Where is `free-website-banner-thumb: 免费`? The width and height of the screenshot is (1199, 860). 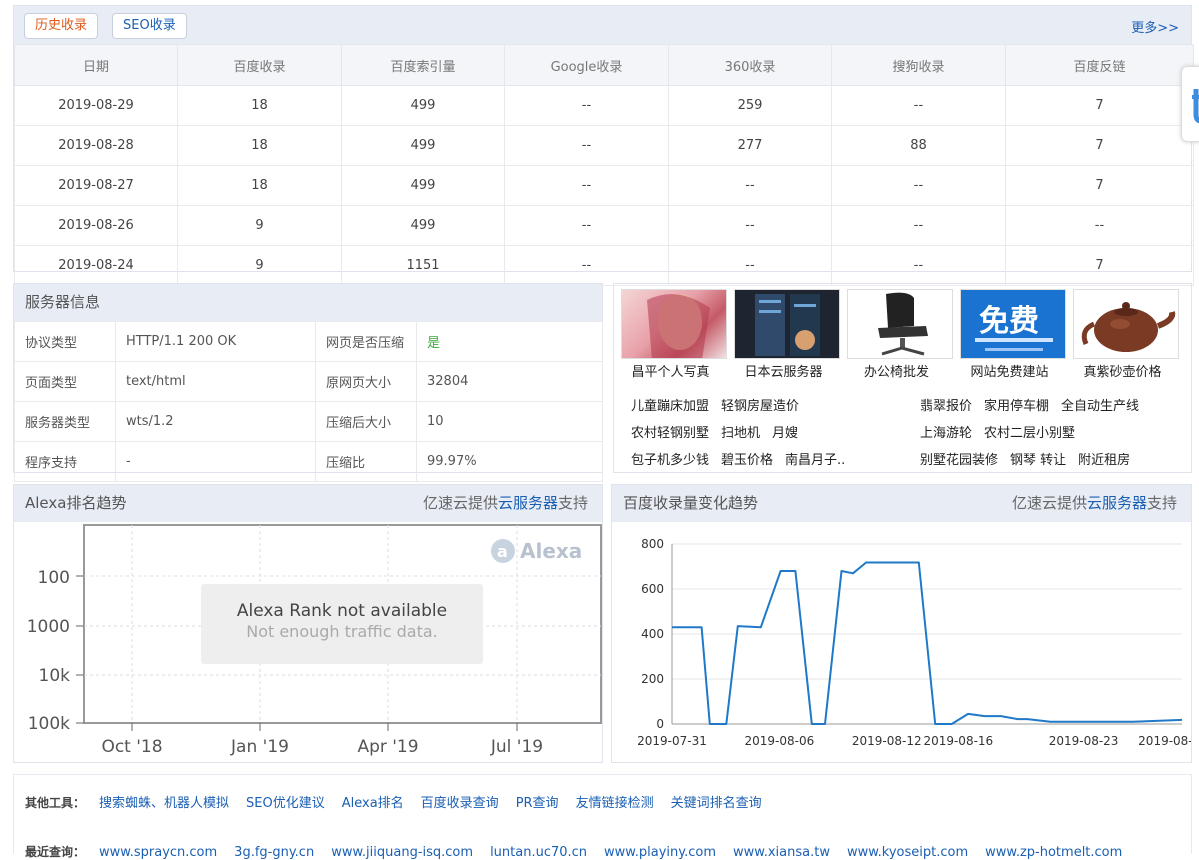
free-website-banner-thumb: 免费 is located at coordinates (1013, 324).